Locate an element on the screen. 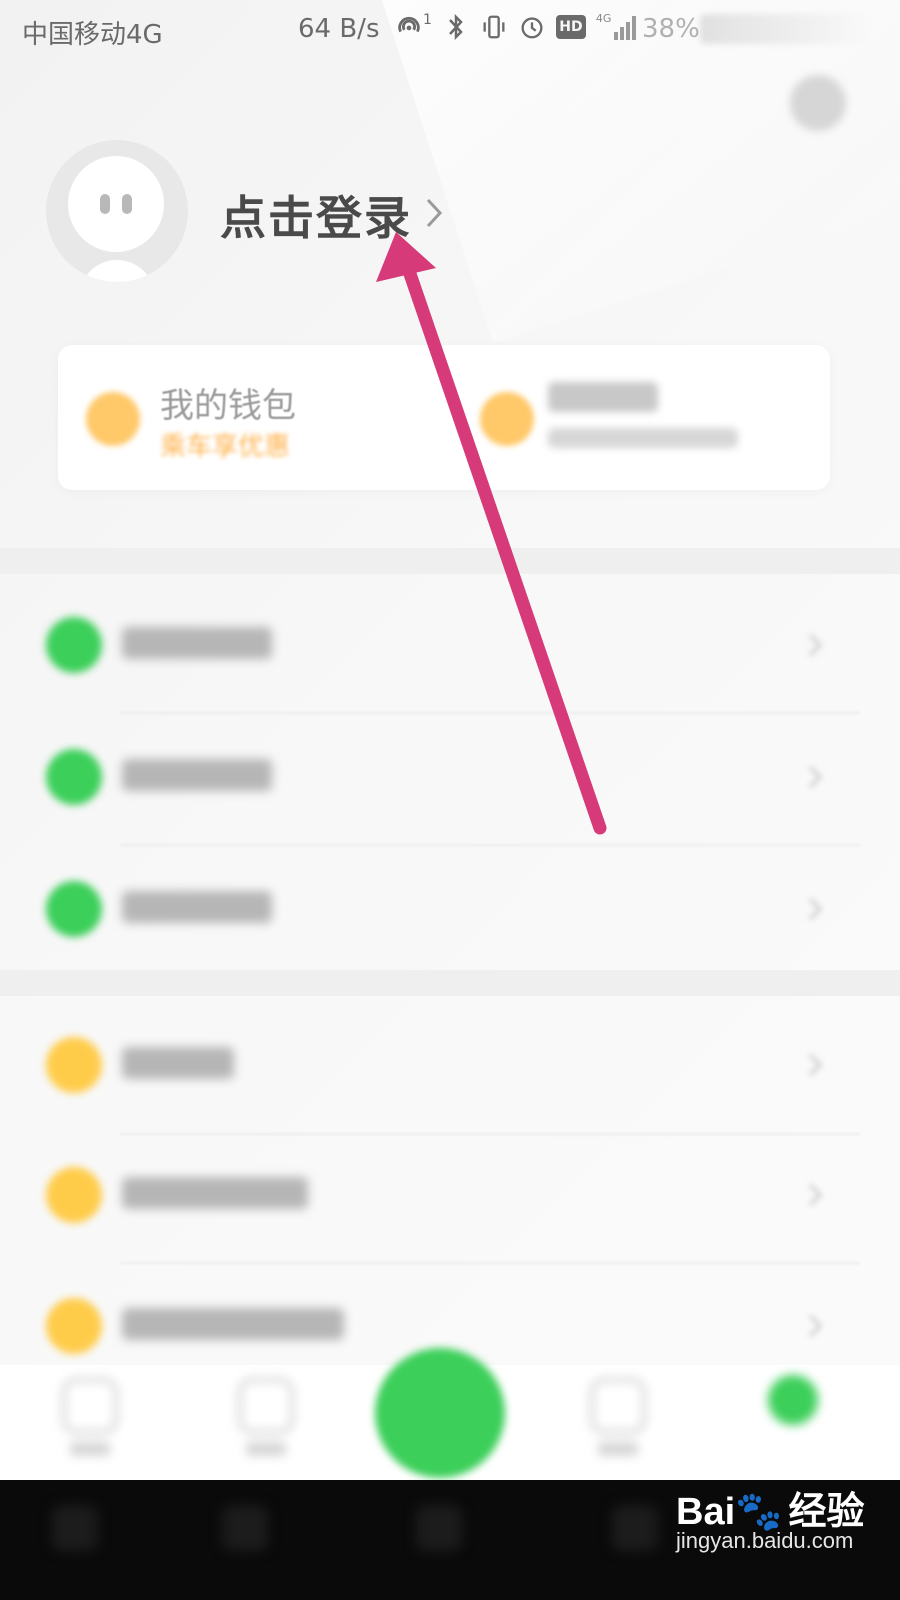  network-speed: 64 B/s is located at coordinates (339, 29).